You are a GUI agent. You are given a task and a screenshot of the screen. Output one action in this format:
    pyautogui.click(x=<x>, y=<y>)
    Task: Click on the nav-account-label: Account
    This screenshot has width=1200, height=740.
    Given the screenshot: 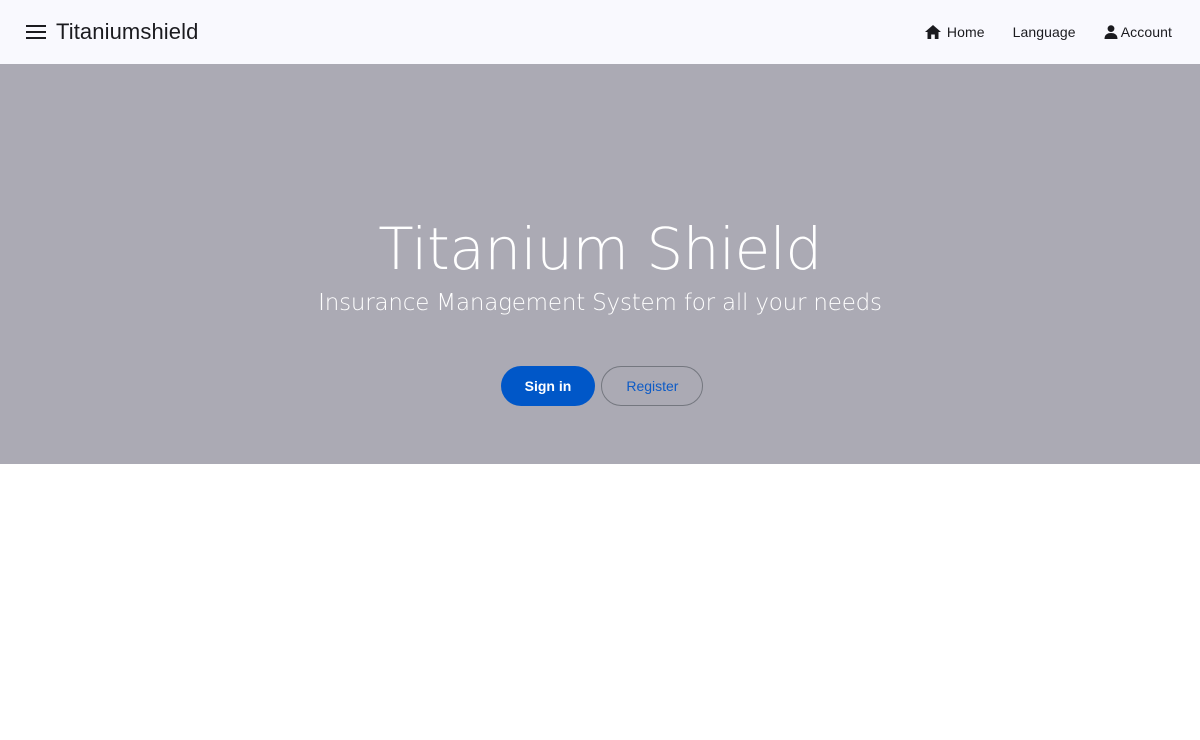 What is the action you would take?
    pyautogui.click(x=1146, y=32)
    